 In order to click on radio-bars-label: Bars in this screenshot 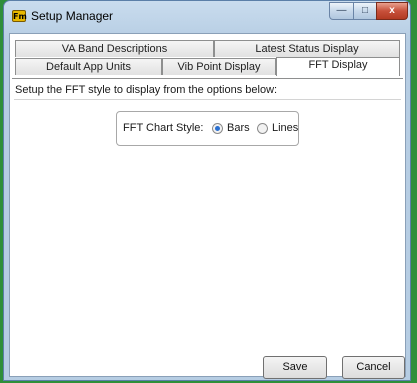, I will do `click(238, 128)`.